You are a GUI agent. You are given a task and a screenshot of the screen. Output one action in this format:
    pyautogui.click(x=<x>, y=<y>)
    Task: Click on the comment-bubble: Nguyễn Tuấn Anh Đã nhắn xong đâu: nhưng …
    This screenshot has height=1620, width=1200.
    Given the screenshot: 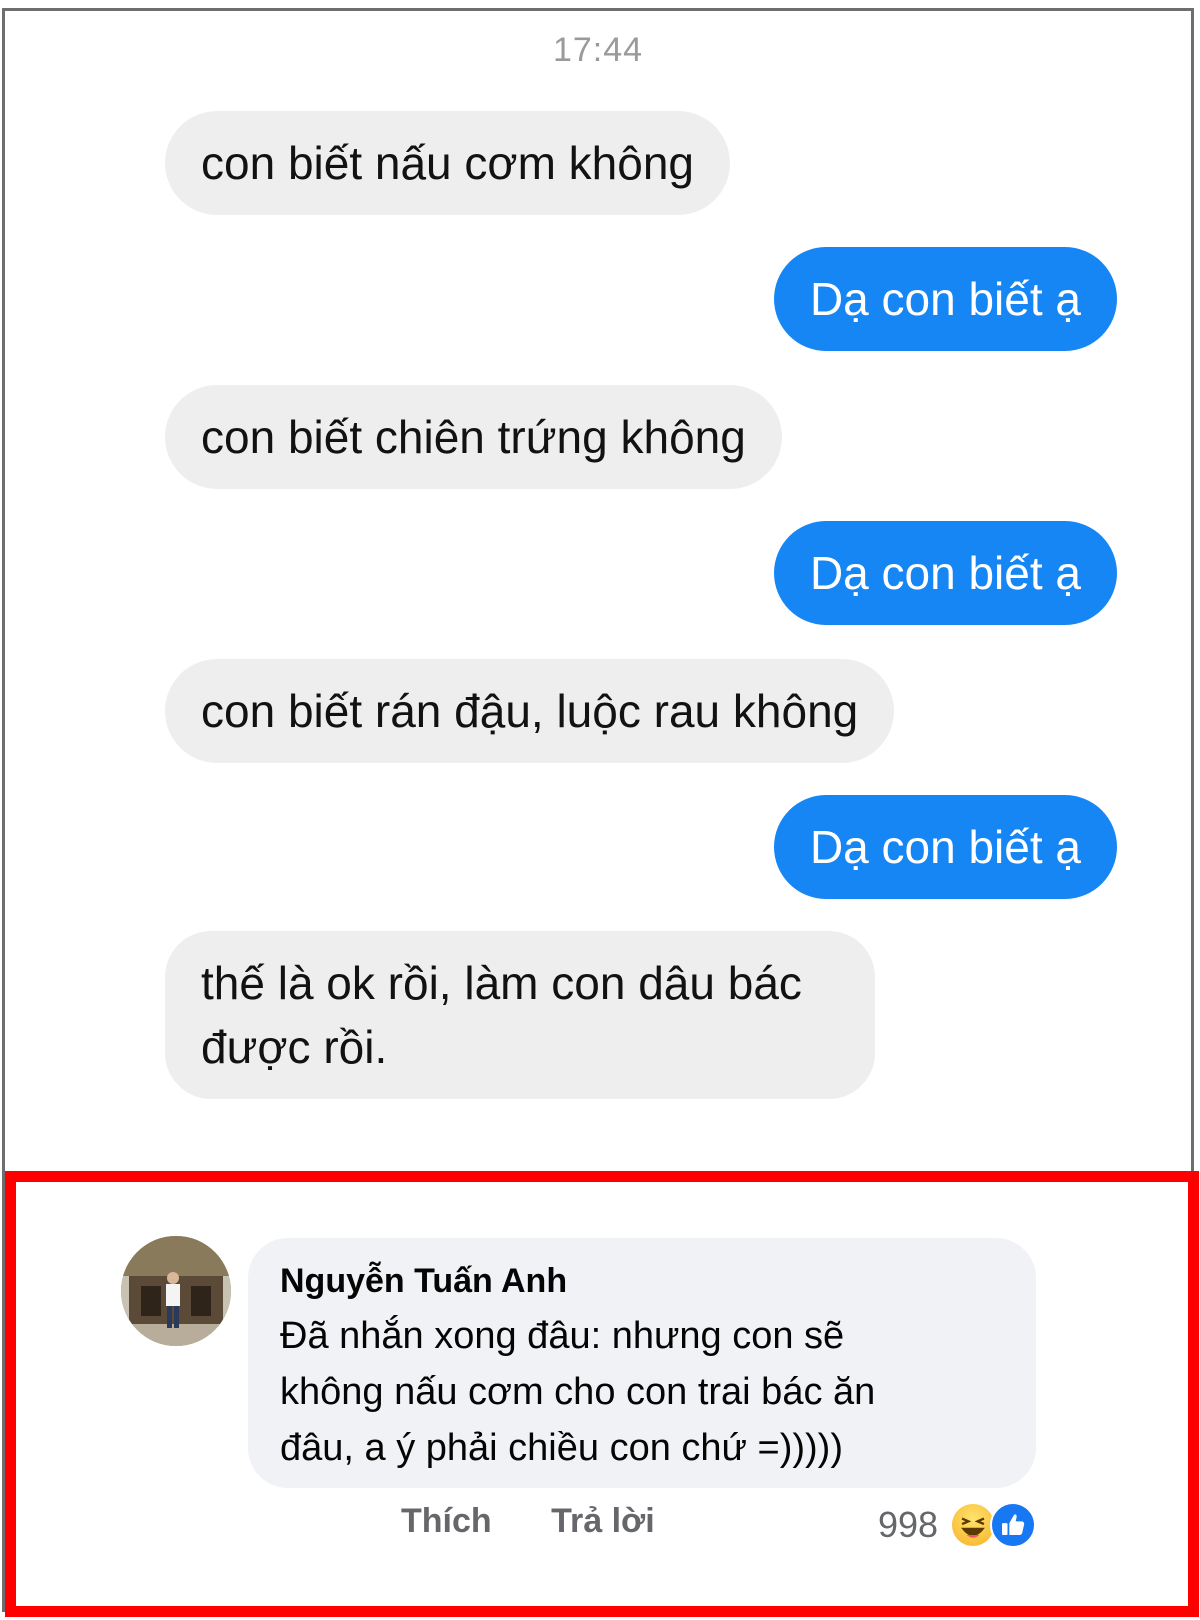 What is the action you would take?
    pyautogui.click(x=642, y=1363)
    